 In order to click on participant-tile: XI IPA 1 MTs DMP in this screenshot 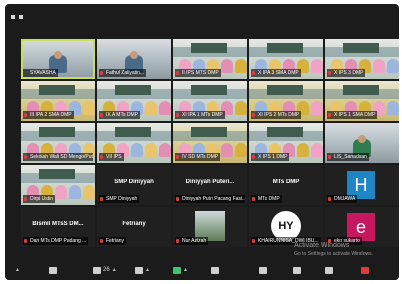, I will do `click(210, 101)`.